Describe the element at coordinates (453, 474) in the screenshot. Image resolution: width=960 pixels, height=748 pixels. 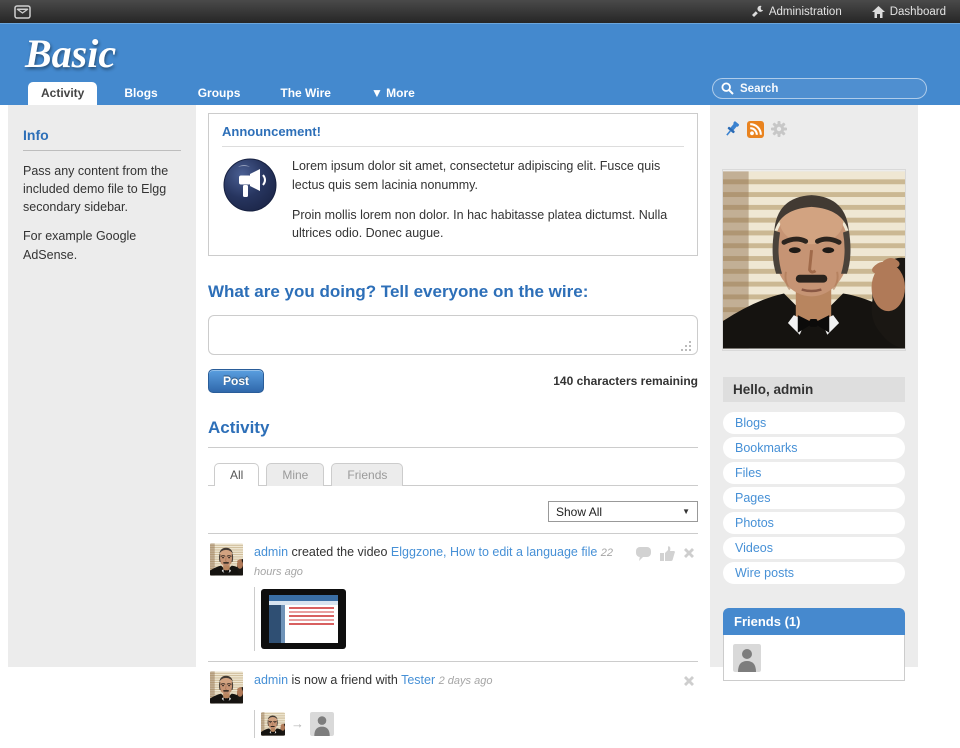
I see `activity-filter-tabs: All Mine Friends` at that location.